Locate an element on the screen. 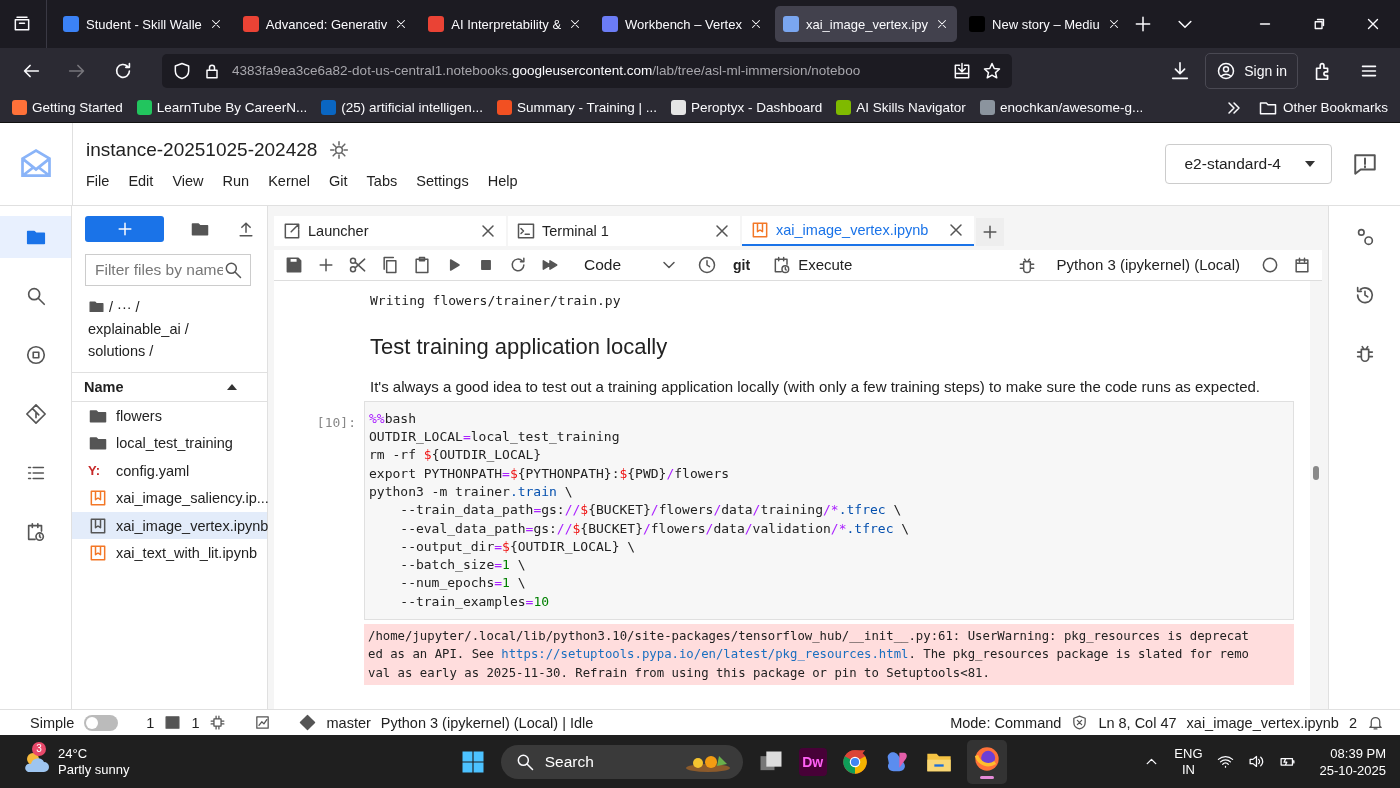 This screenshot has height=788, width=1400. entry-name: config.yaml is located at coordinates (153, 470).